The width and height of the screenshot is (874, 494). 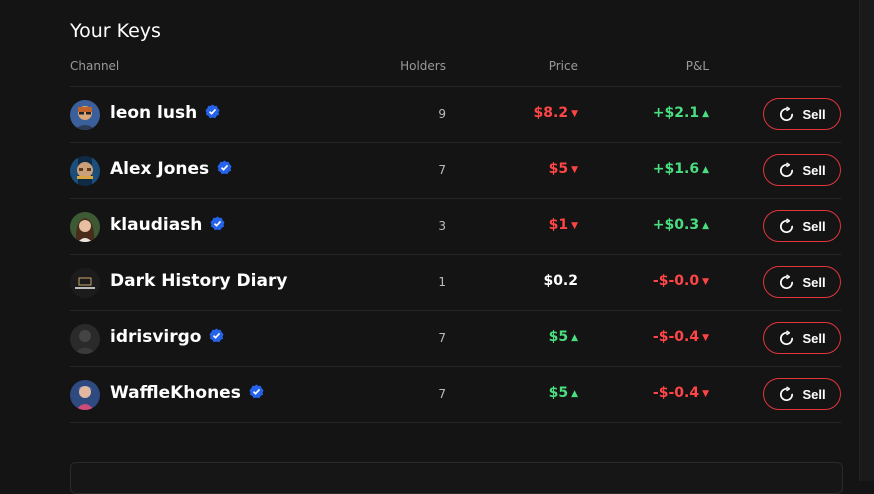 What do you see at coordinates (866, 240) in the screenshot?
I see `scrollbar-track` at bounding box center [866, 240].